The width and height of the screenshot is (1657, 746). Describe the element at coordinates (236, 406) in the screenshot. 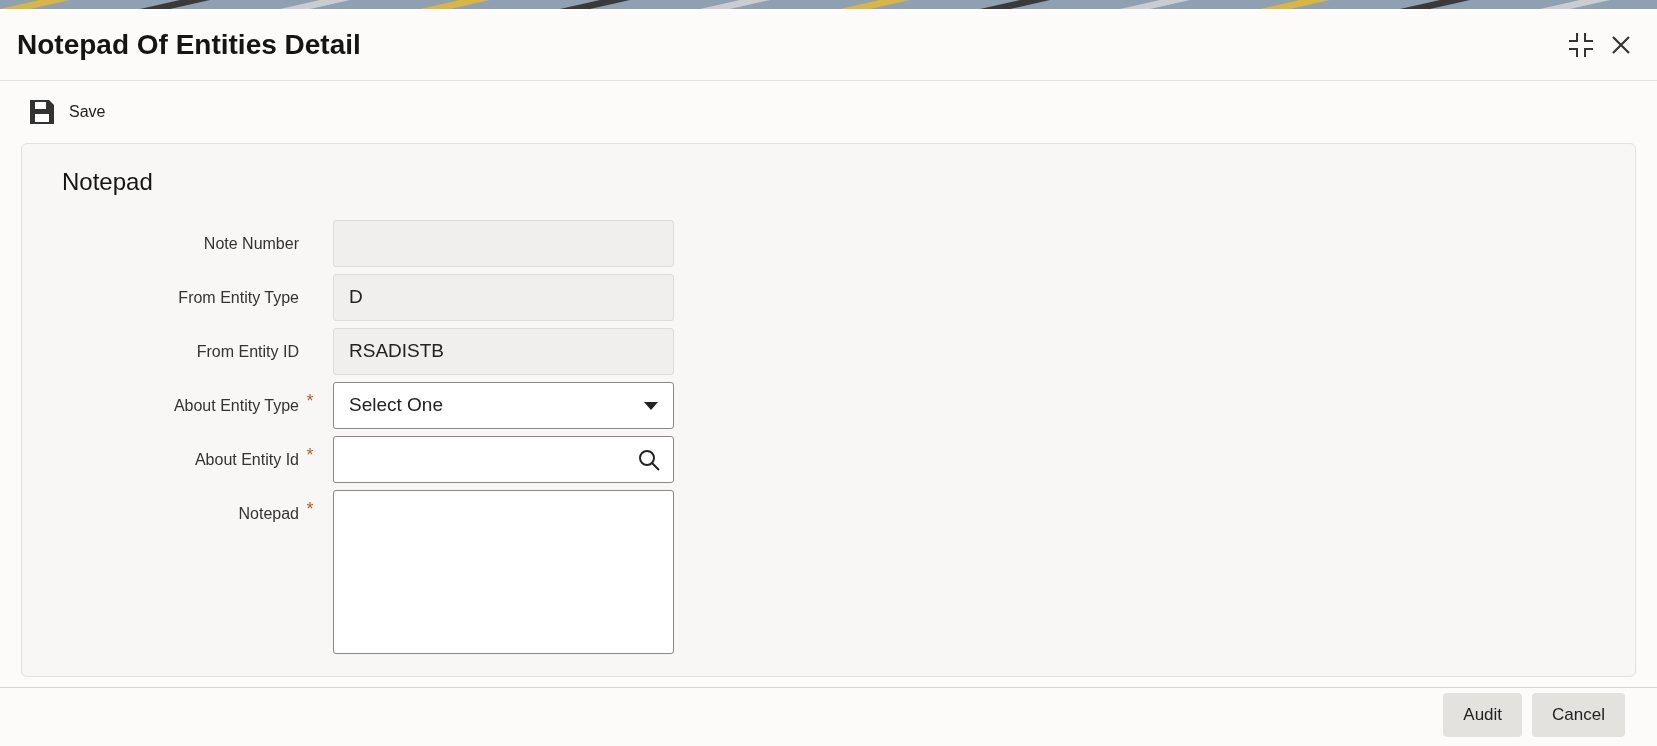

I see `field-label: About Entity Type` at that location.